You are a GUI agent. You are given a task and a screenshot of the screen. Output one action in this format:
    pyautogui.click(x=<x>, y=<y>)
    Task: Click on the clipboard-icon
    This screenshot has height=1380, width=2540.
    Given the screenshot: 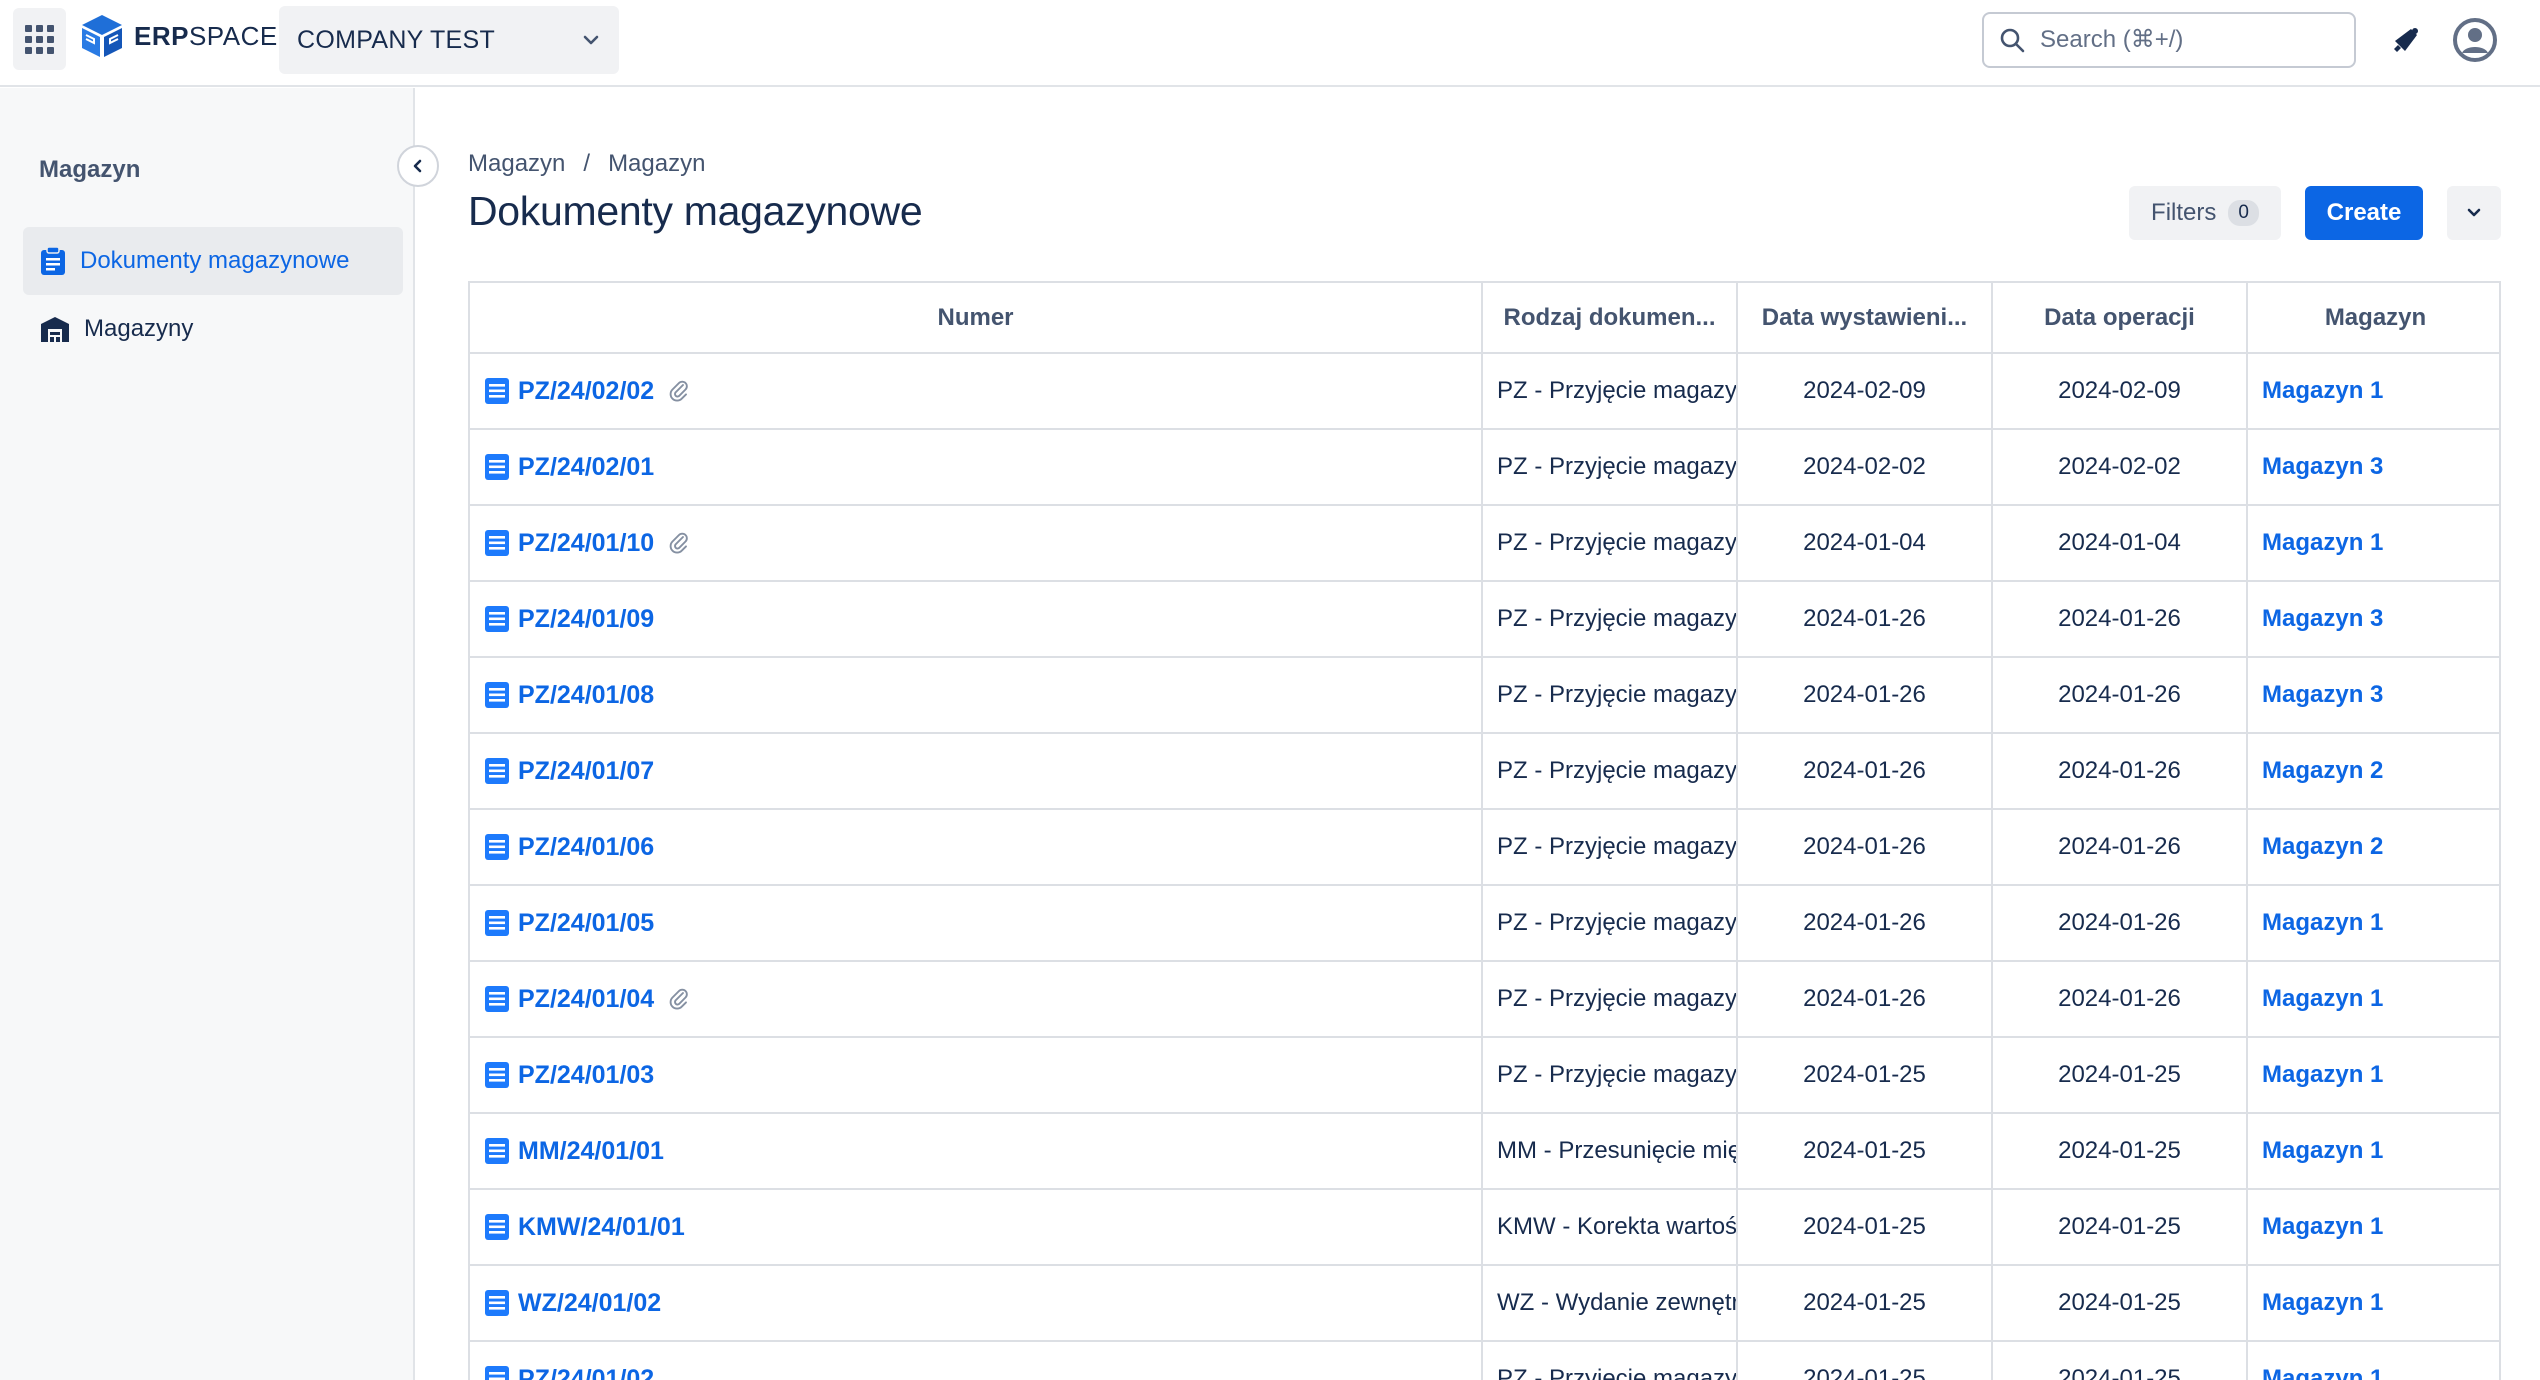 What is the action you would take?
    pyautogui.click(x=53, y=260)
    